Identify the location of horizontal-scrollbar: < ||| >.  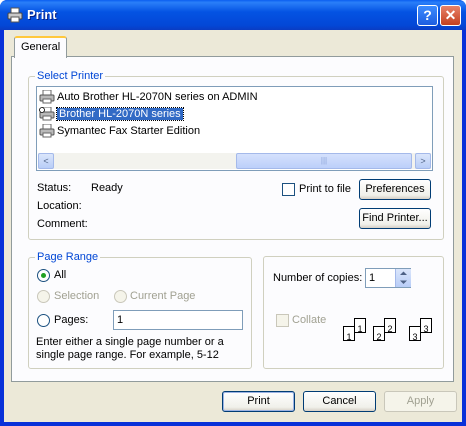
(234, 161).